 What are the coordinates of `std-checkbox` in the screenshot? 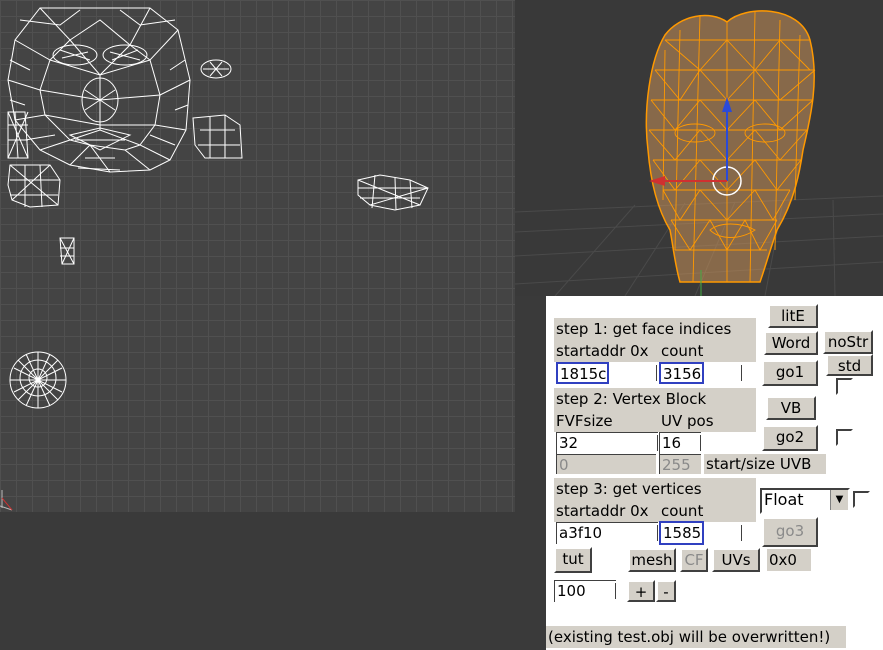 It's located at (844, 386).